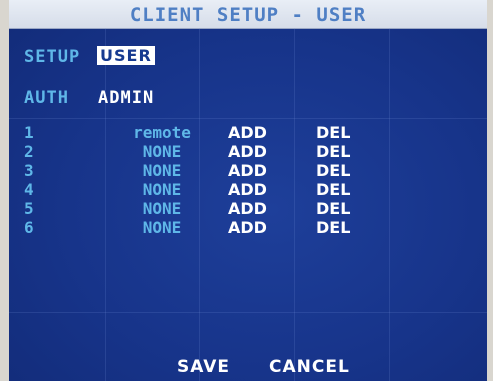 This screenshot has width=493, height=381. Describe the element at coordinates (29, 227) in the screenshot. I see `user-number: 6` at that location.